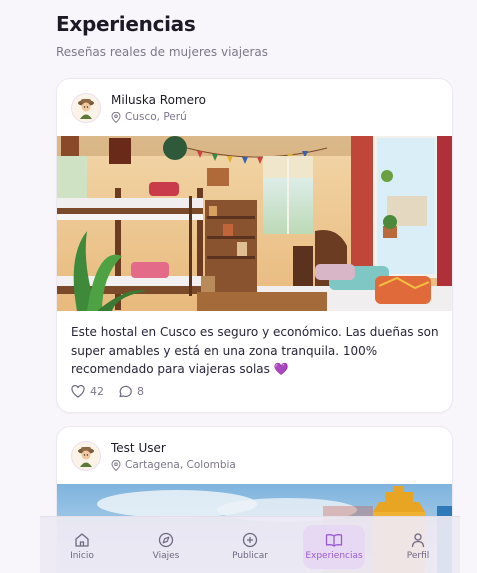 The image size is (477, 573). I want to click on user-icon, so click(418, 540).